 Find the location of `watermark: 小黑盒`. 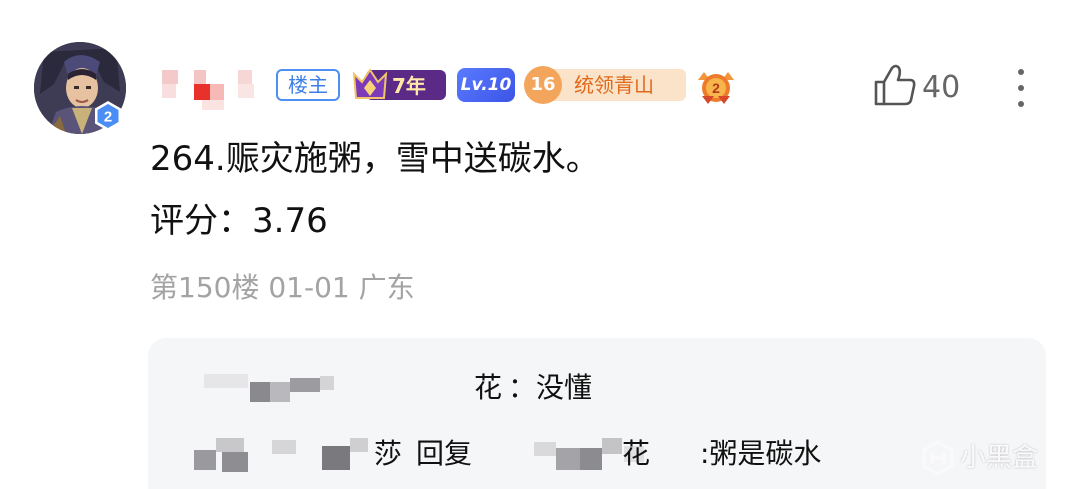

watermark: 小黑盒 is located at coordinates (998, 458).